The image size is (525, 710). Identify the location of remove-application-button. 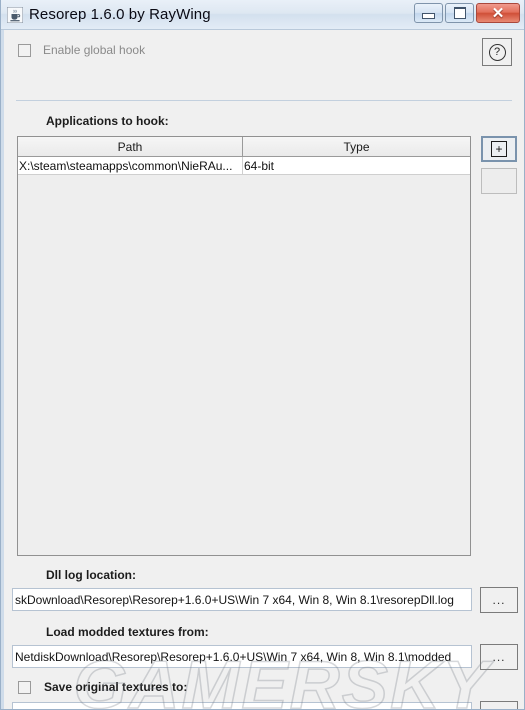
(499, 181).